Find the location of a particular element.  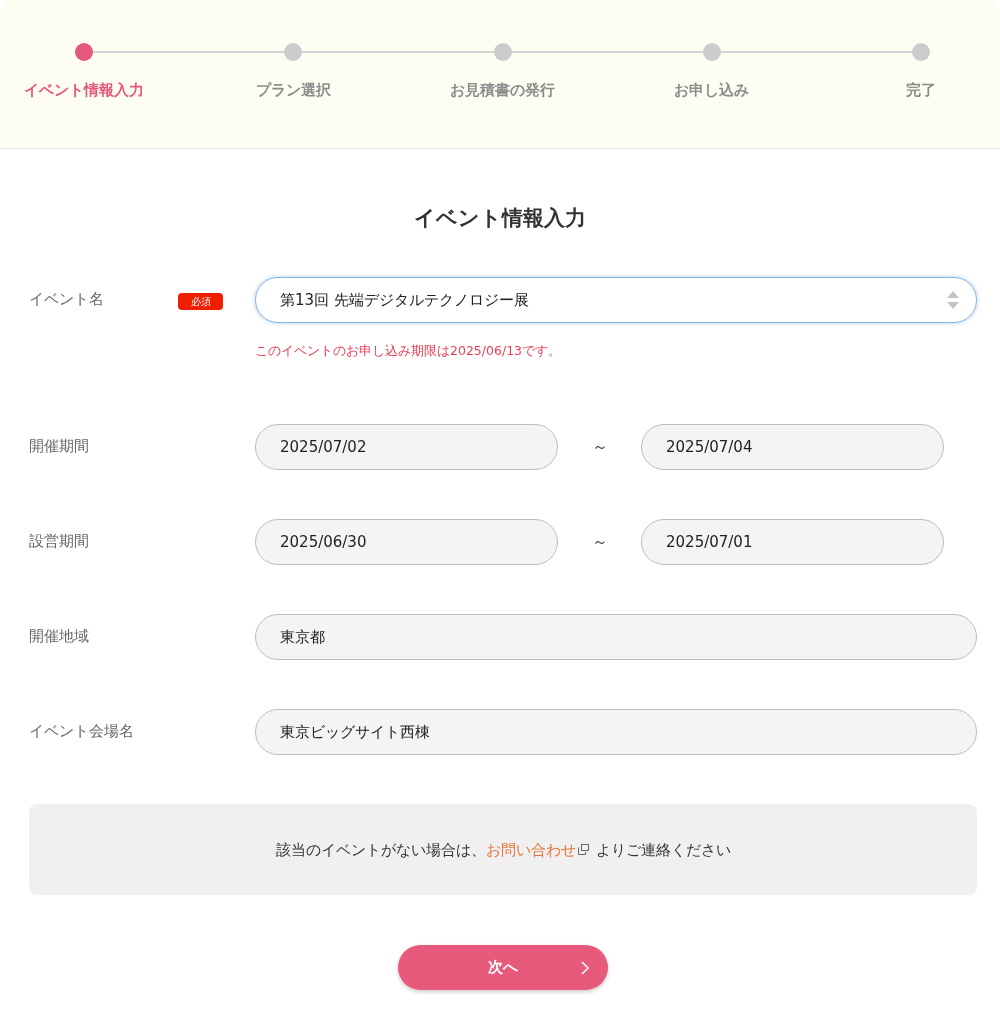

step-label: プラン選択 is located at coordinates (293, 90).